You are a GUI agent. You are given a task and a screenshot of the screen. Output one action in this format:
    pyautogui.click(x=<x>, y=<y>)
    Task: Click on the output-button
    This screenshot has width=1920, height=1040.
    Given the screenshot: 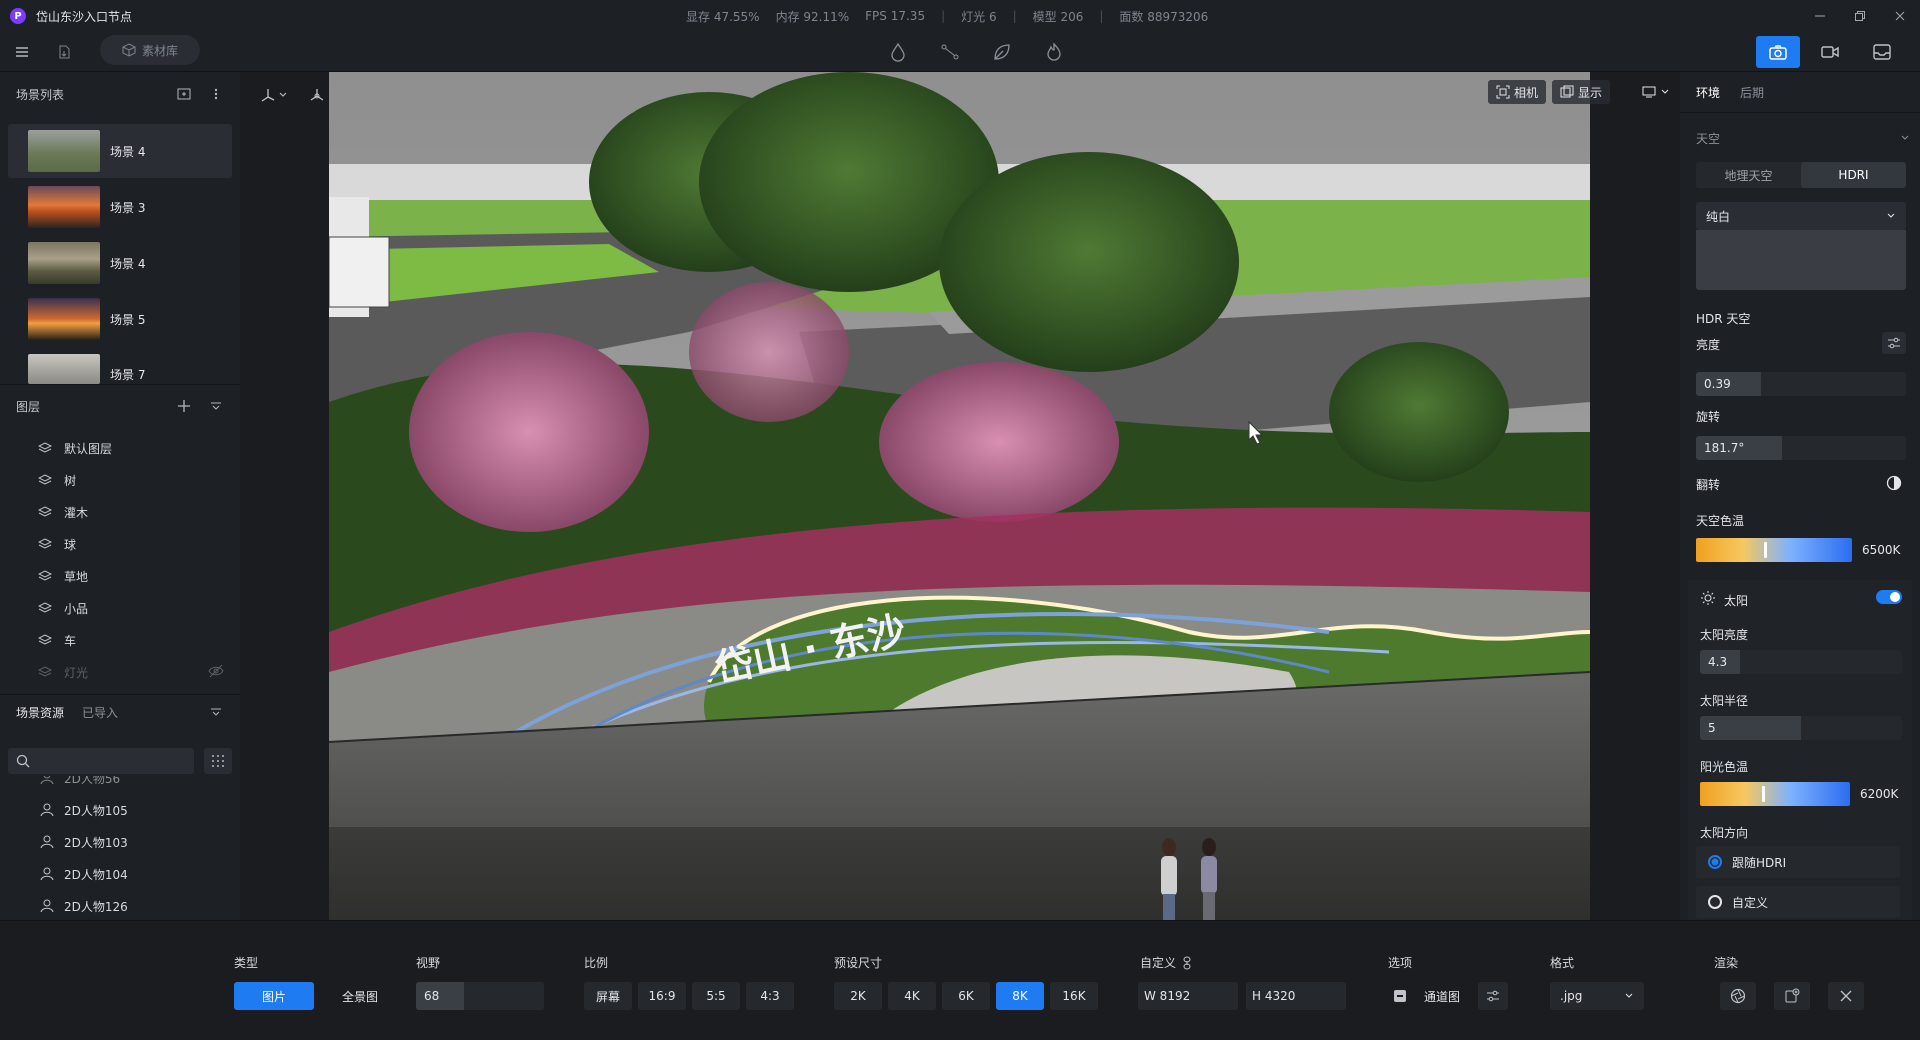 What is the action you would take?
    pyautogui.click(x=1882, y=52)
    